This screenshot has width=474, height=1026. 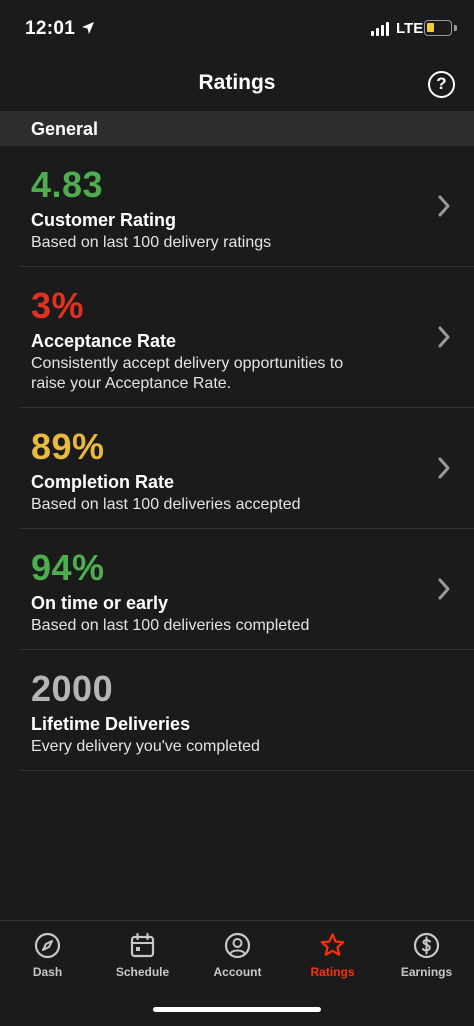 I want to click on nav-header: Ratings ?, so click(x=237, y=84).